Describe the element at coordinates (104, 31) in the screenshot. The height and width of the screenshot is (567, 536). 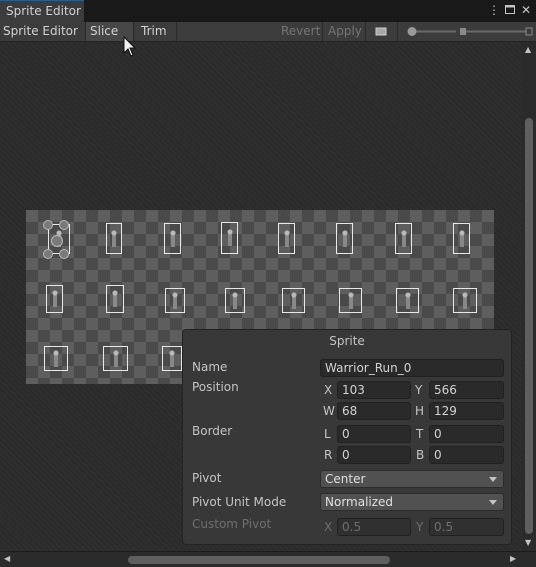
I see `slice-button-label: Slice` at that location.